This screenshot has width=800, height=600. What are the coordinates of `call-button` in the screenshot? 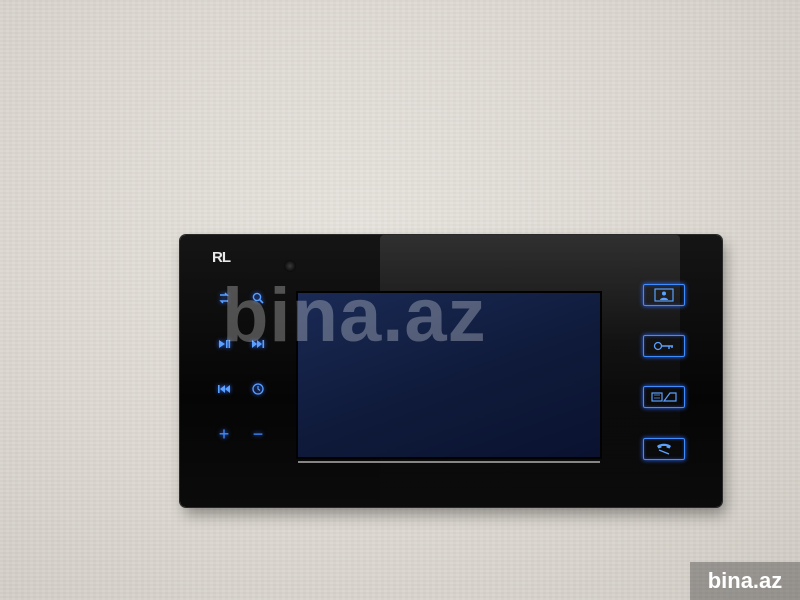 It's located at (664, 449).